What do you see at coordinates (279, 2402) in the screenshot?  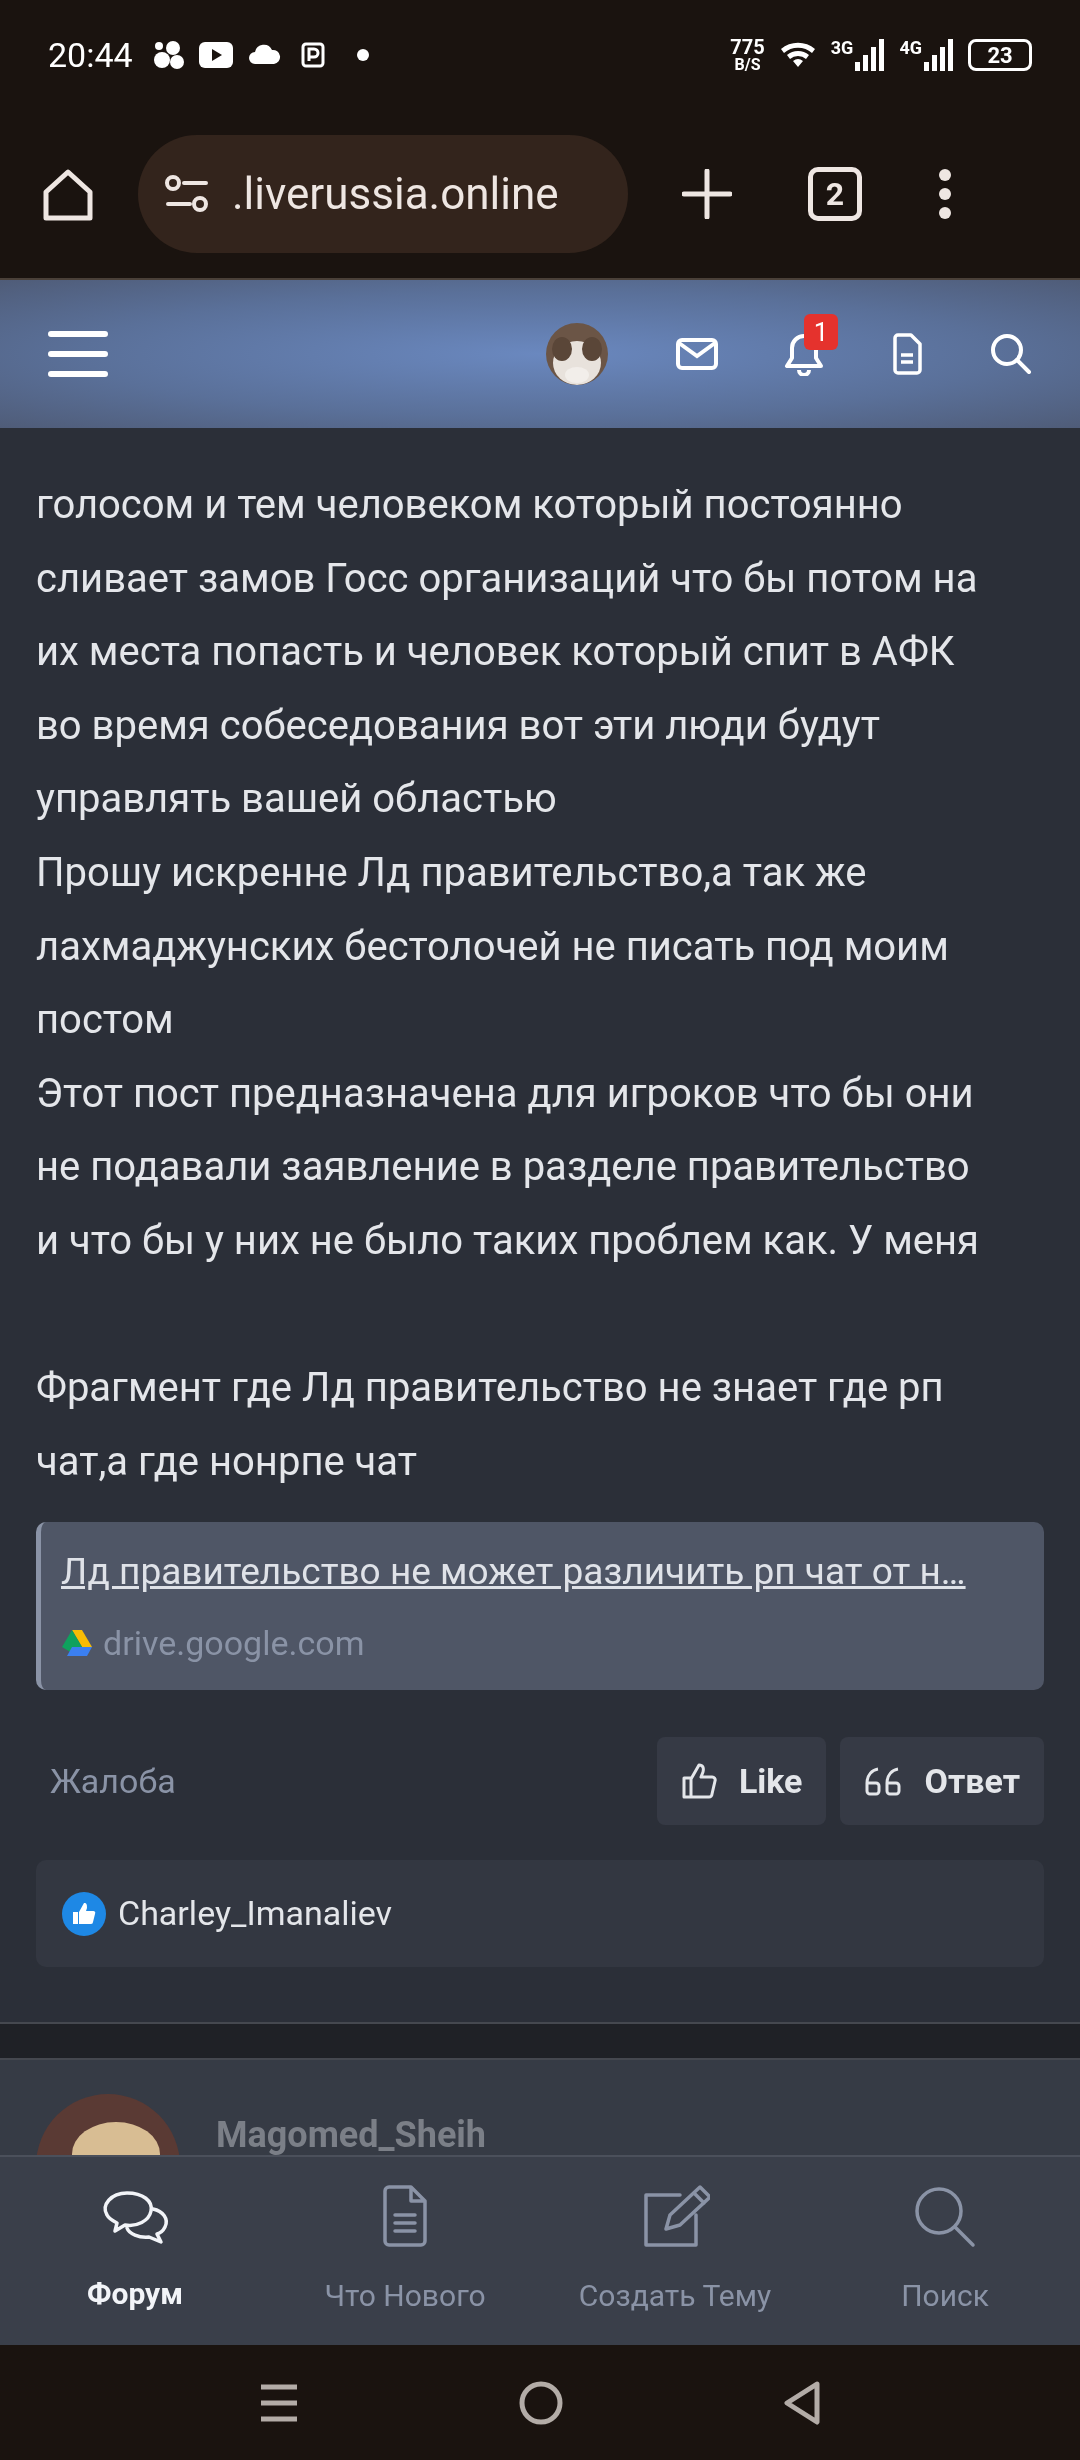 I see `recent-apps-icon` at bounding box center [279, 2402].